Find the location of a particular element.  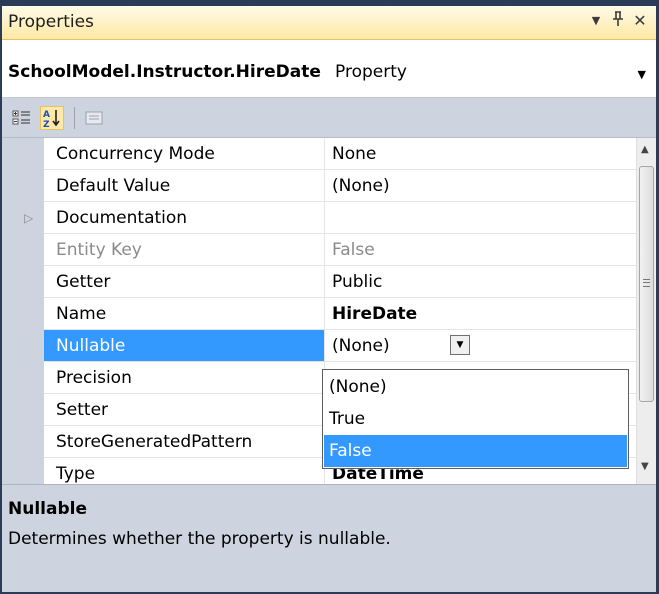

property-name: Default Value is located at coordinates (113, 186).